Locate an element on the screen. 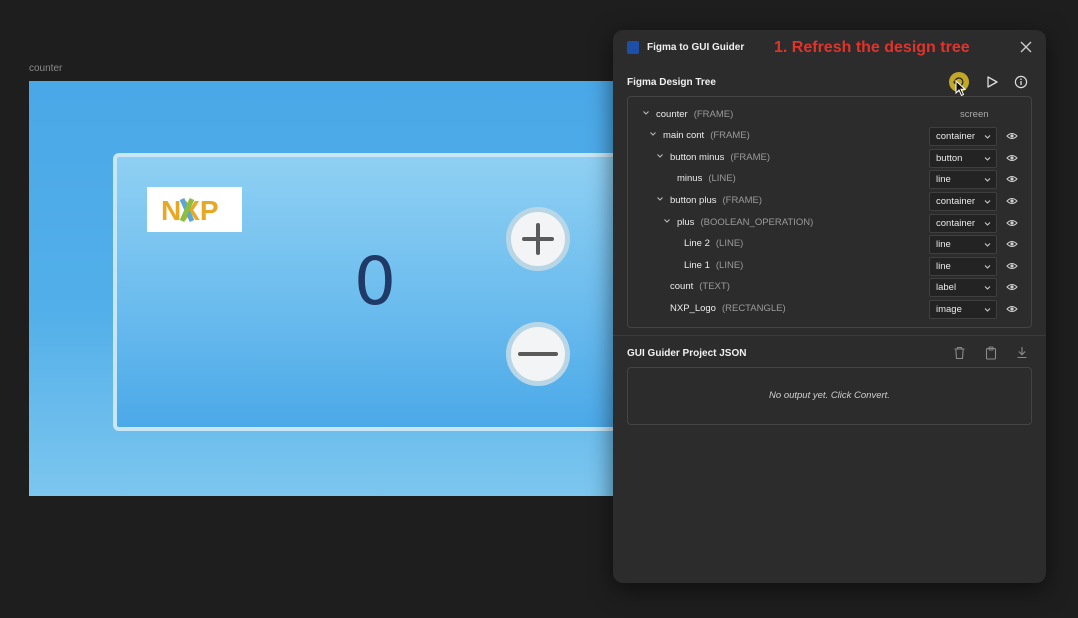  count-label: 0 is located at coordinates (375, 281).